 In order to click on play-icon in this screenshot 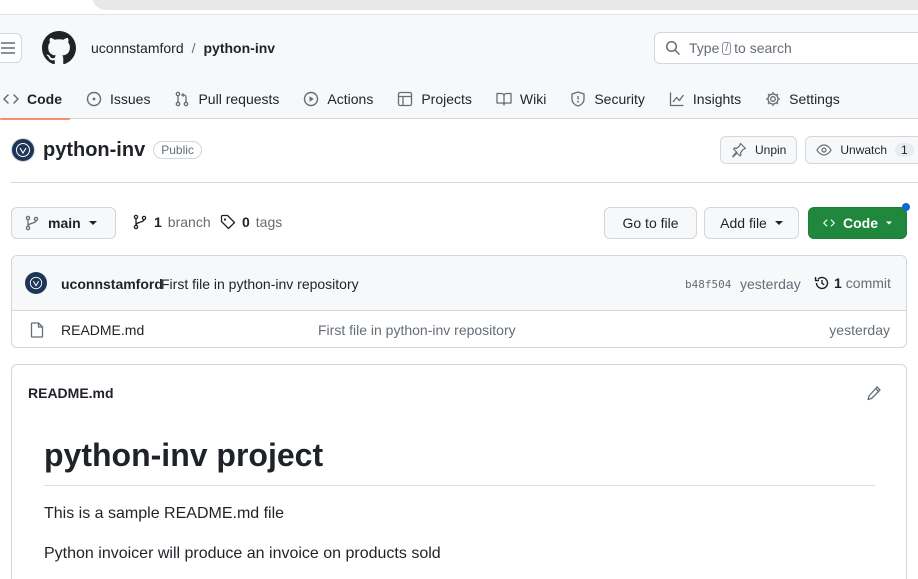, I will do `click(311, 99)`.